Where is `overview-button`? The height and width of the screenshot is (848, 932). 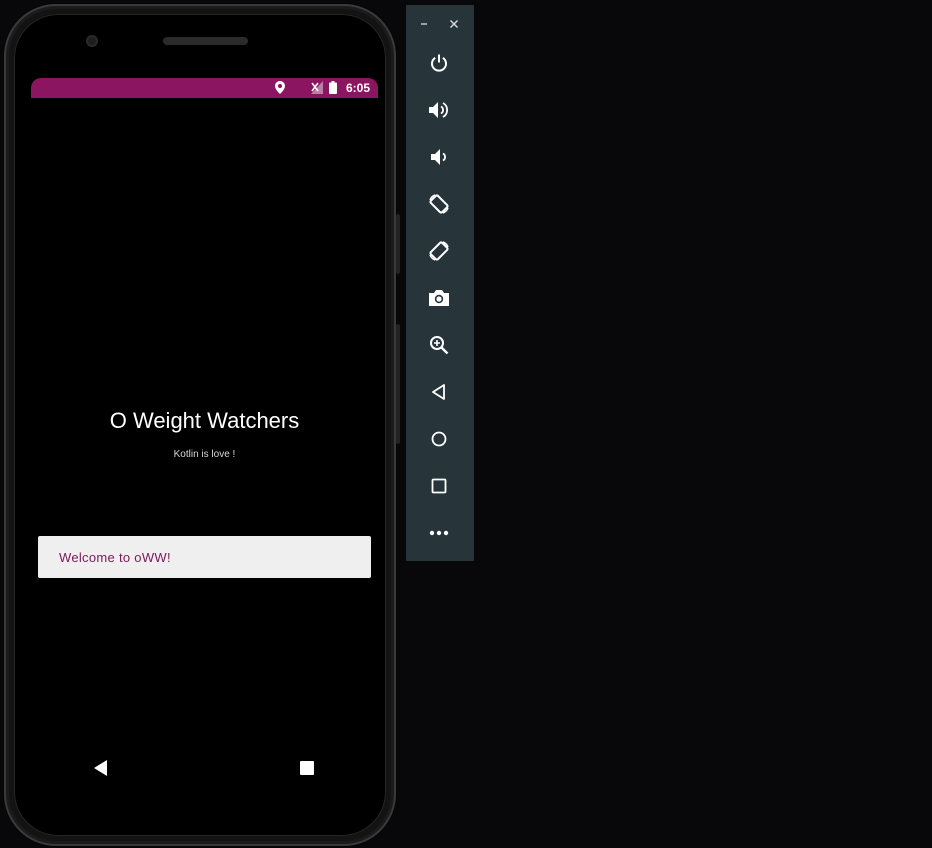
overview-button is located at coordinates (439, 486).